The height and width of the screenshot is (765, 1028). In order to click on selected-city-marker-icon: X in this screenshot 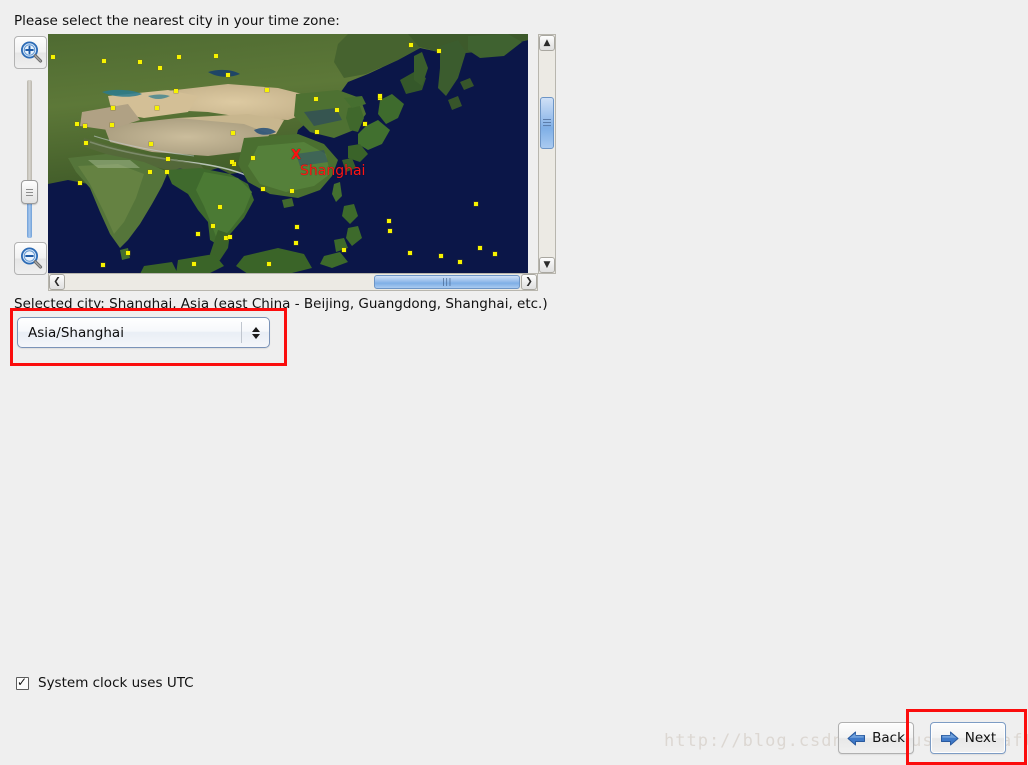, I will do `click(296, 155)`.